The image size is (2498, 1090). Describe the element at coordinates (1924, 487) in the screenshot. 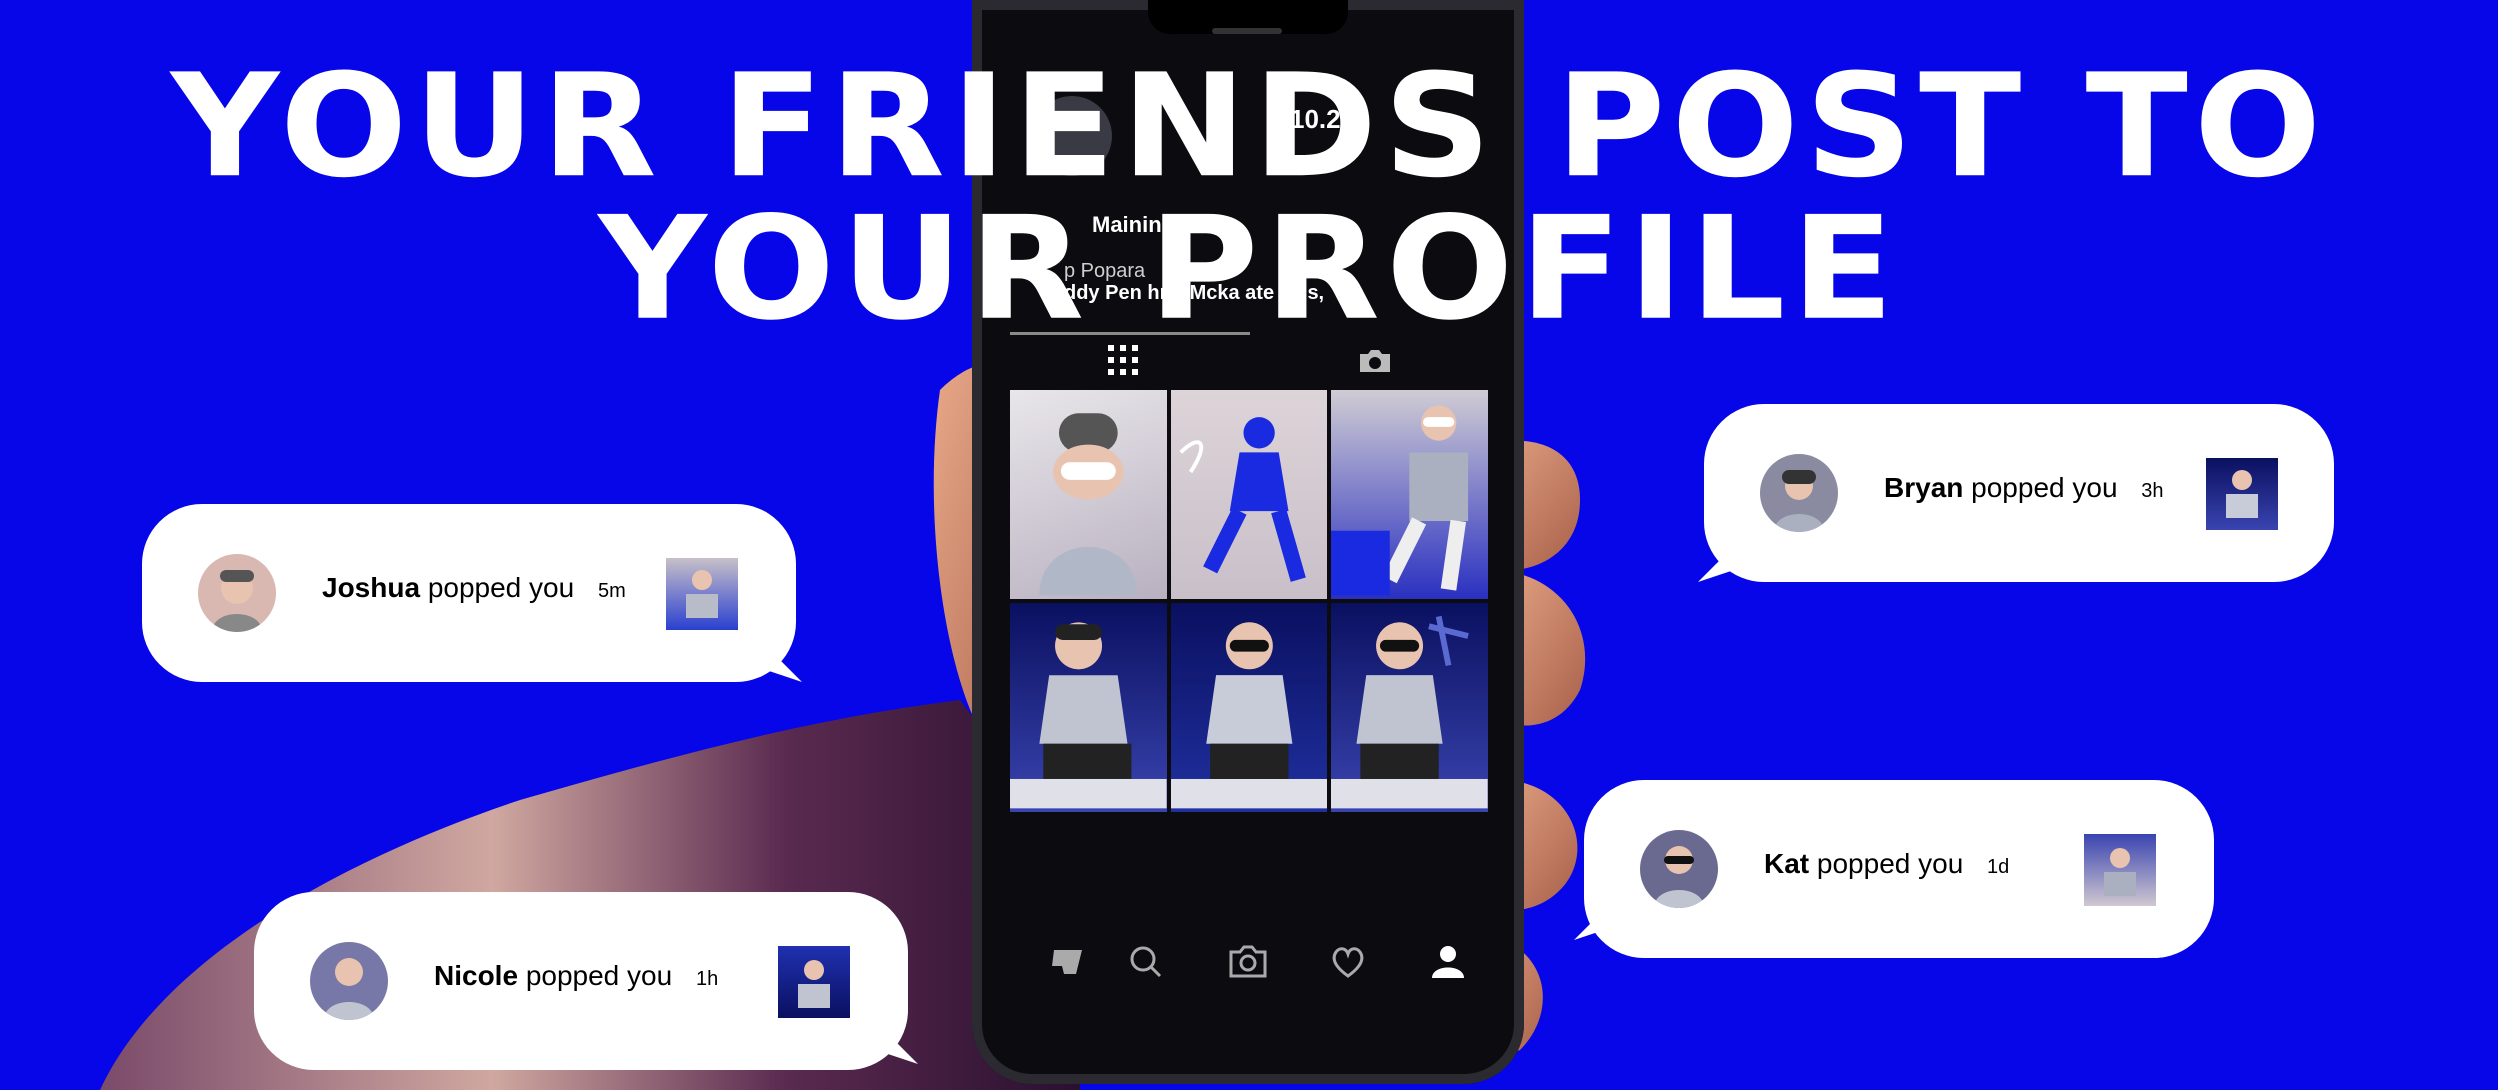

I see `friend-name: Bryan` at that location.